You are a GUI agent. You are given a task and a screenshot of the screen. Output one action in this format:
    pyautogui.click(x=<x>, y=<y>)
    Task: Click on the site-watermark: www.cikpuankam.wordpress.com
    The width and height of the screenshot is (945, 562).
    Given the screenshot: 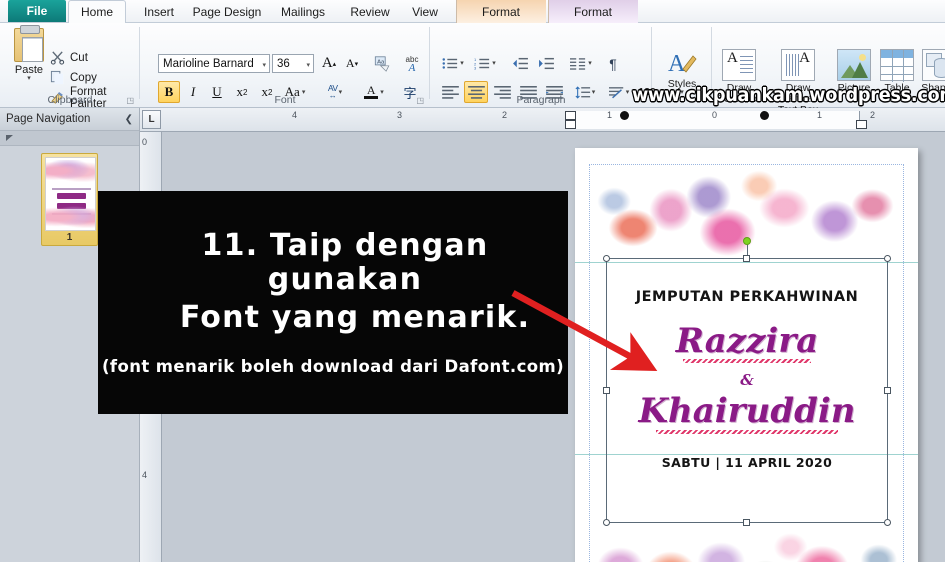 What is the action you would take?
    pyautogui.click(x=788, y=95)
    